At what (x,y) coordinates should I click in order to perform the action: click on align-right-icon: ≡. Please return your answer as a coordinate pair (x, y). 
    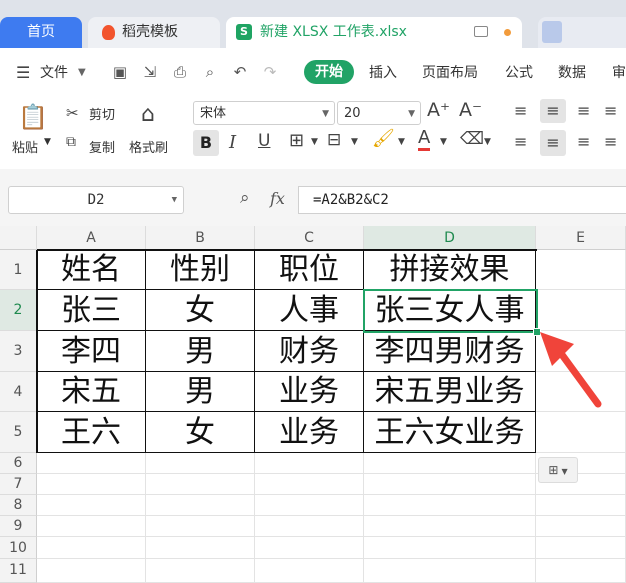
    Looking at the image, I should click on (583, 141).